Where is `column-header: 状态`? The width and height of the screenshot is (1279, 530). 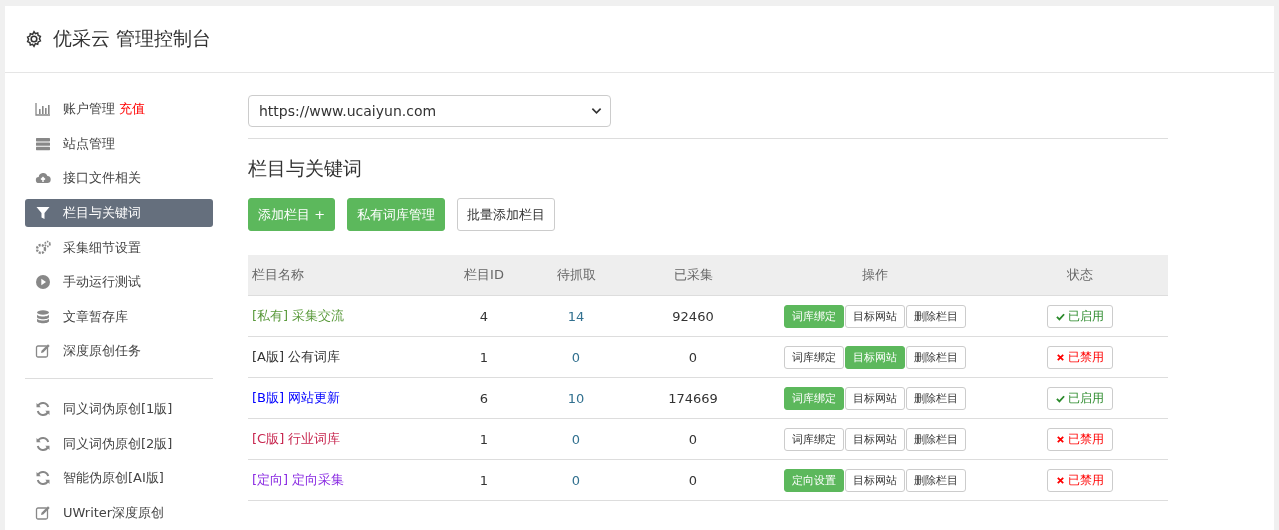 column-header: 状态 is located at coordinates (1079, 274).